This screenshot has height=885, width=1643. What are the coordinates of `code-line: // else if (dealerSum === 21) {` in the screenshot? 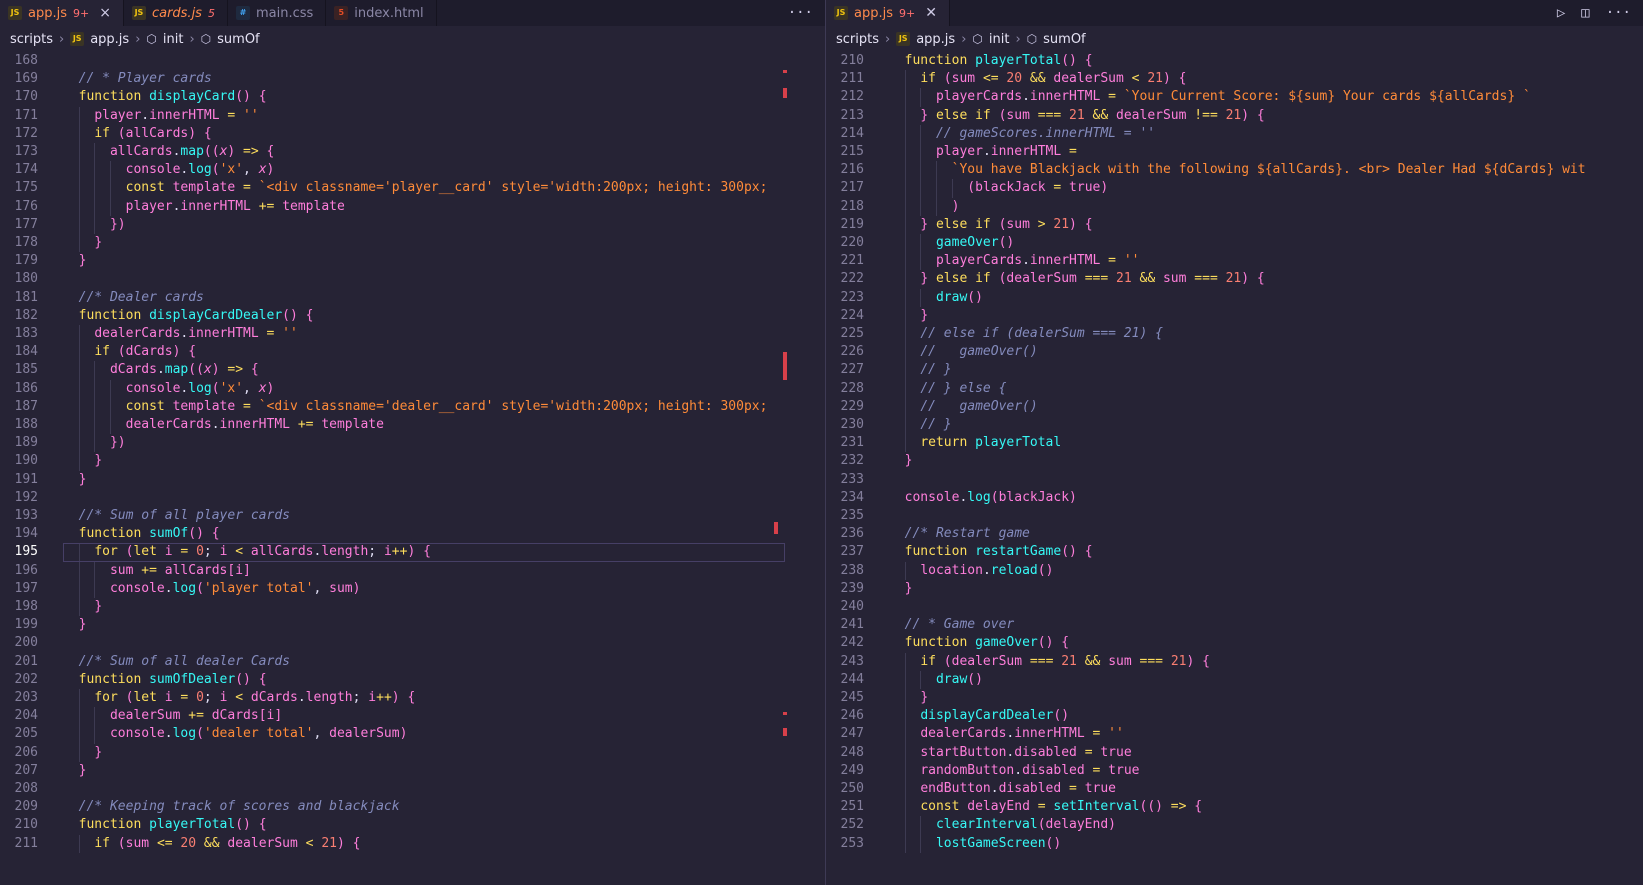 It's located at (1026, 334).